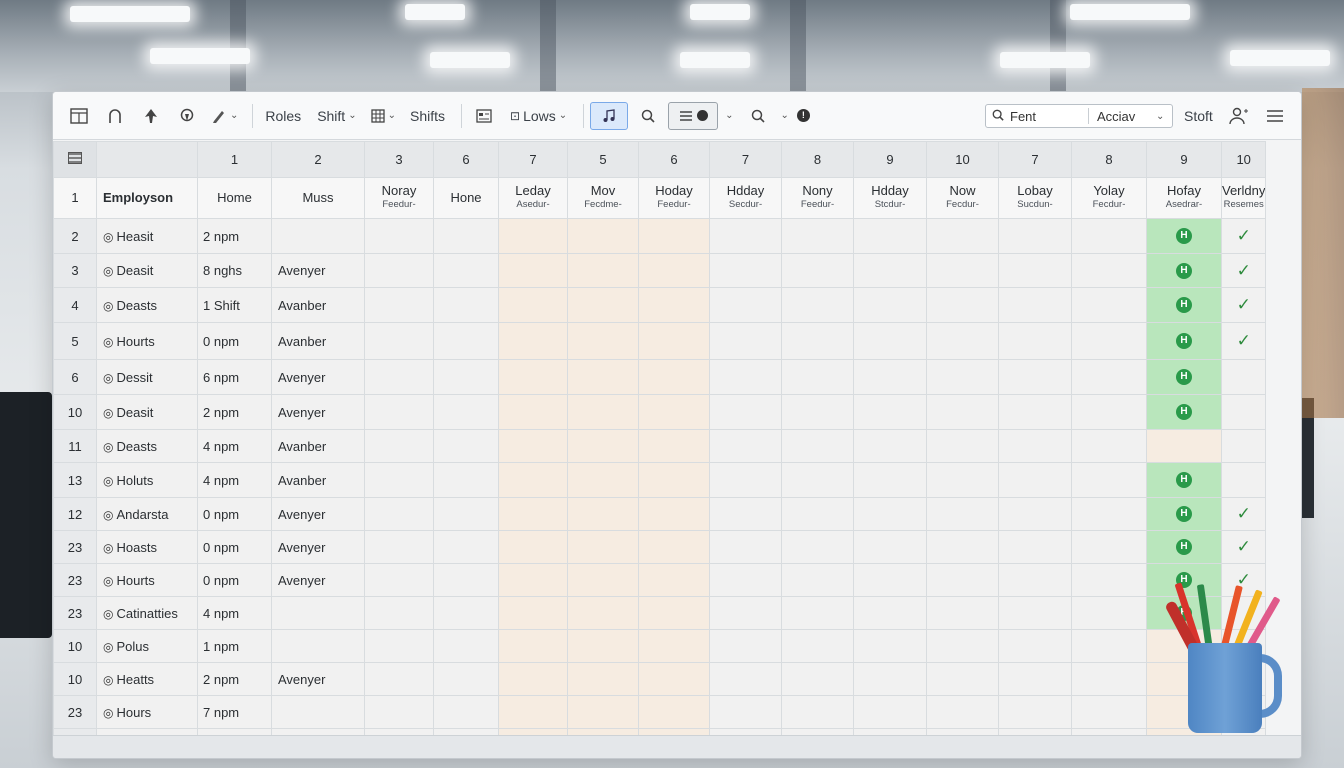  Describe the element at coordinates (1243, 446) in the screenshot. I see `check-cell` at that location.